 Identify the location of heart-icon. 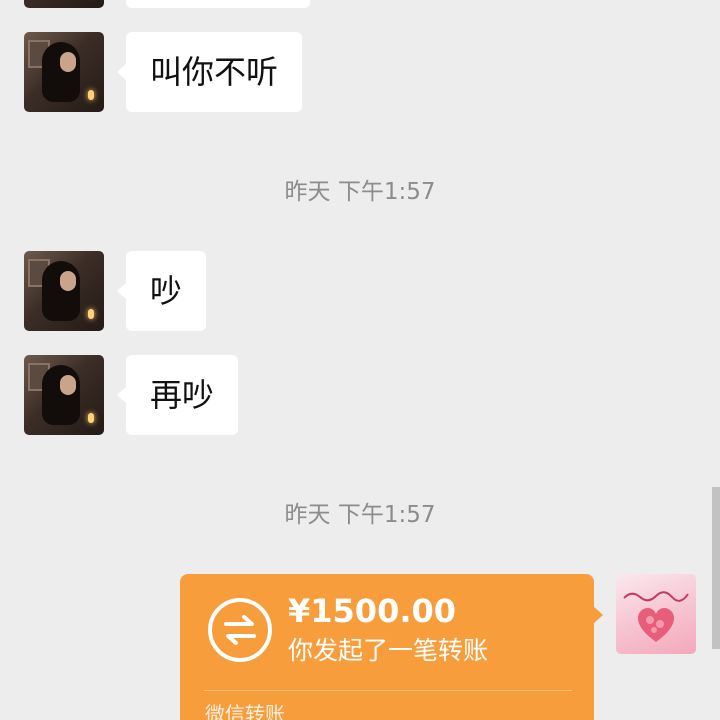
(656, 625).